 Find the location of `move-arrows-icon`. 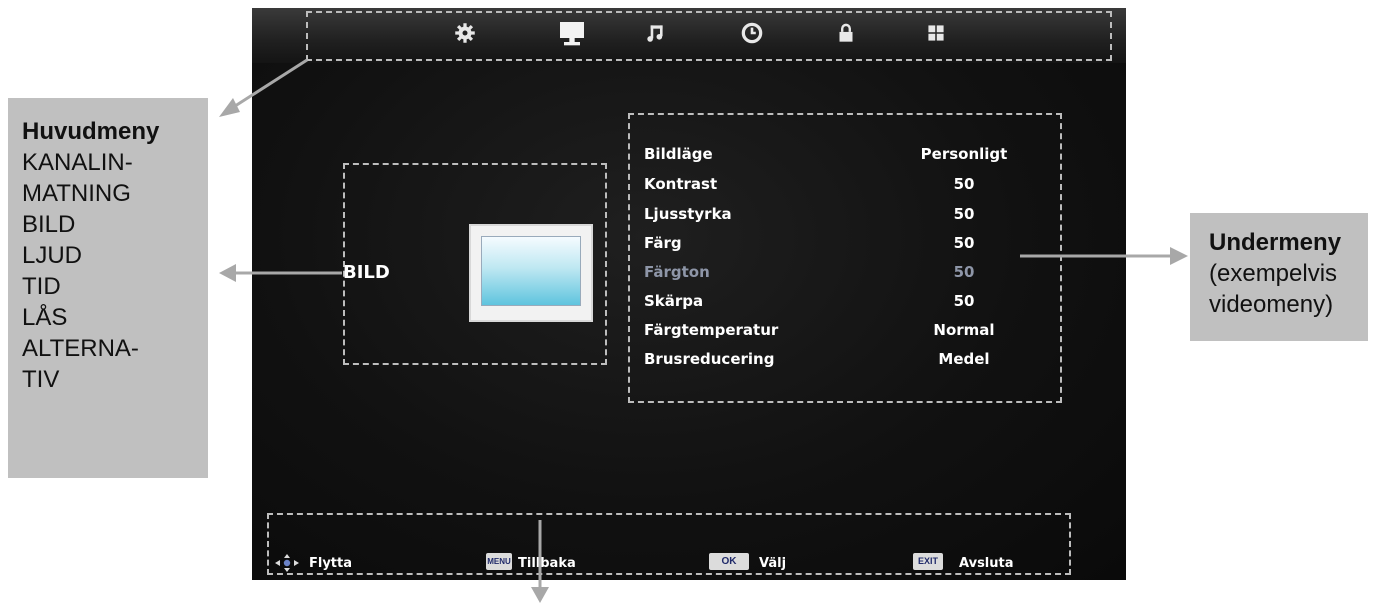

move-arrows-icon is located at coordinates (287, 563).